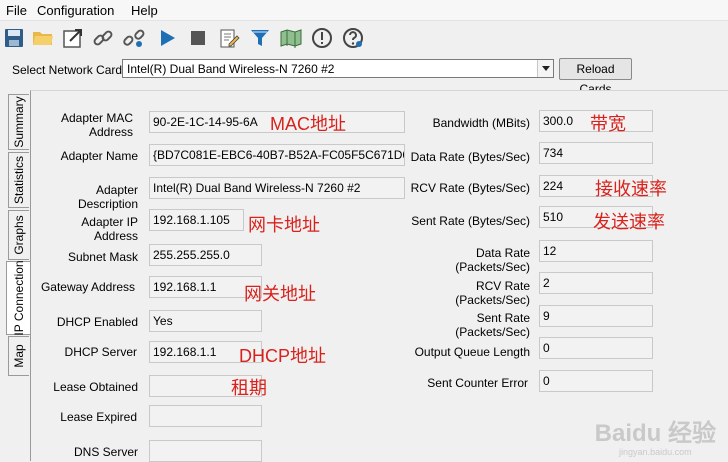  Describe the element at coordinates (231, 69) in the screenshot. I see `network-card-value: Intel(R) Dual Band Wireless-N 7260 #2` at that location.